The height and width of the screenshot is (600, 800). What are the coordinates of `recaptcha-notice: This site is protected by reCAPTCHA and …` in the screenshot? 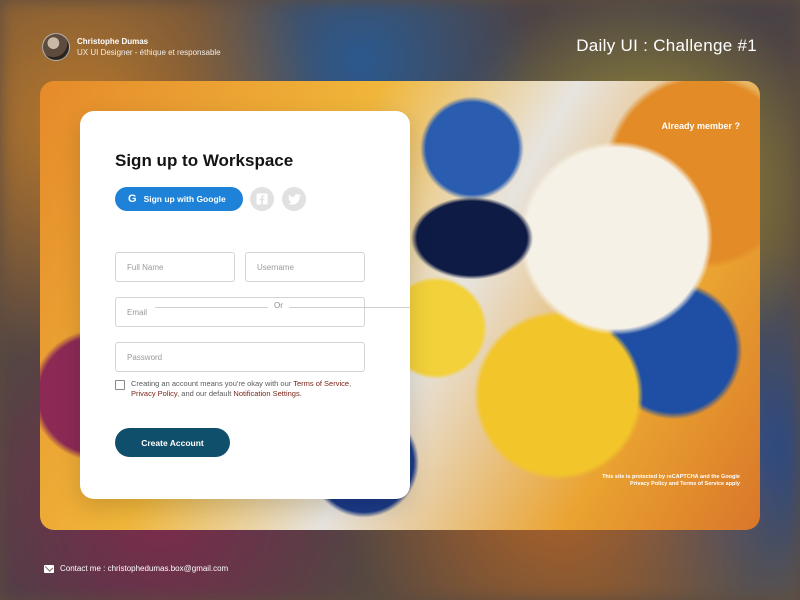 It's located at (655, 481).